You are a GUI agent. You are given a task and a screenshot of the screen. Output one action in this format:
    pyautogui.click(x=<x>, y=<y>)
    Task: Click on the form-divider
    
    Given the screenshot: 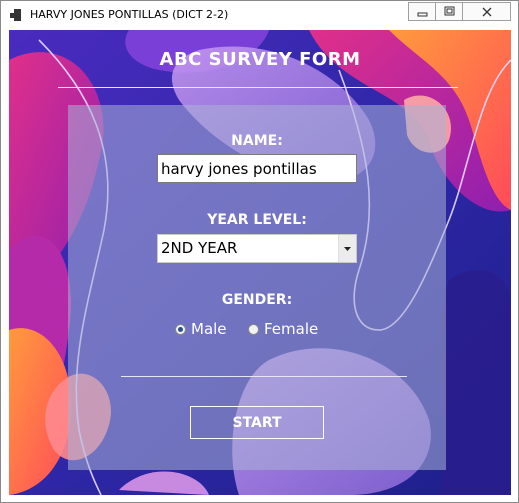 What is the action you would take?
    pyautogui.click(x=264, y=376)
    